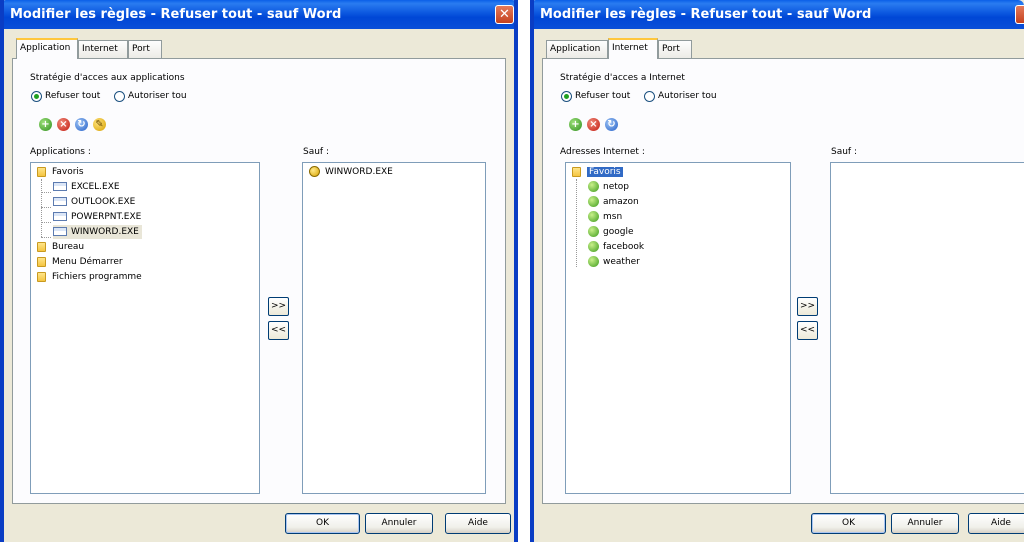 The image size is (1024, 542). Describe the element at coordinates (60, 152) in the screenshot. I see `applications-label: Applications :` at that location.